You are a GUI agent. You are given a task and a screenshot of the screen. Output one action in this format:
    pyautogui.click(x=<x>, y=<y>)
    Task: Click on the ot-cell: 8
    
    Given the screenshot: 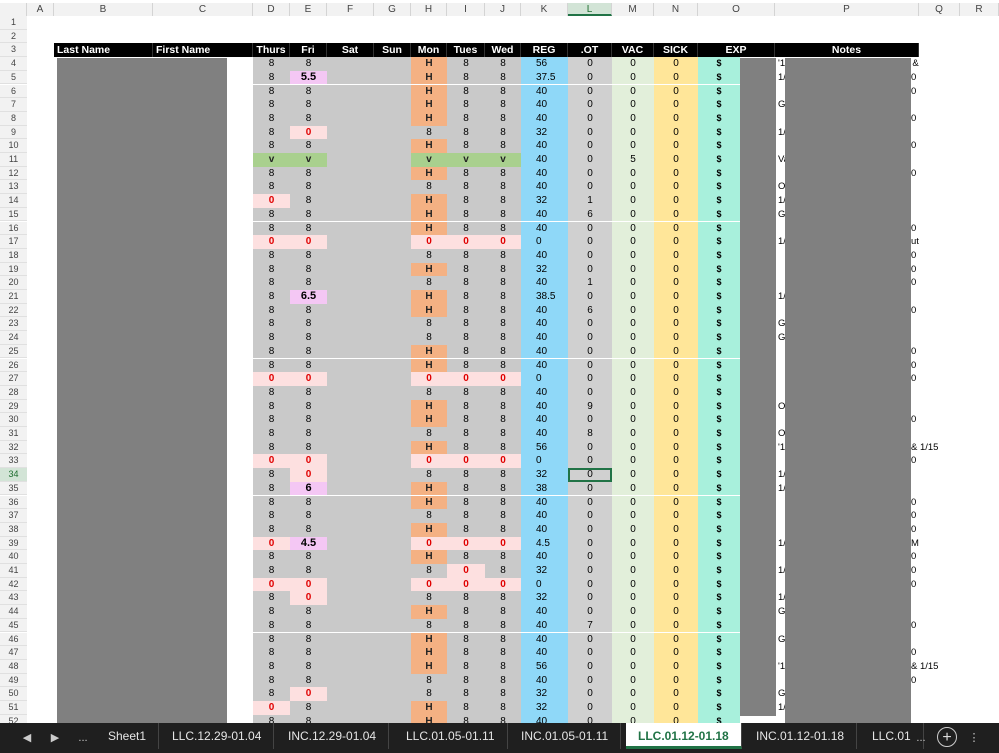 What is the action you would take?
    pyautogui.click(x=590, y=434)
    